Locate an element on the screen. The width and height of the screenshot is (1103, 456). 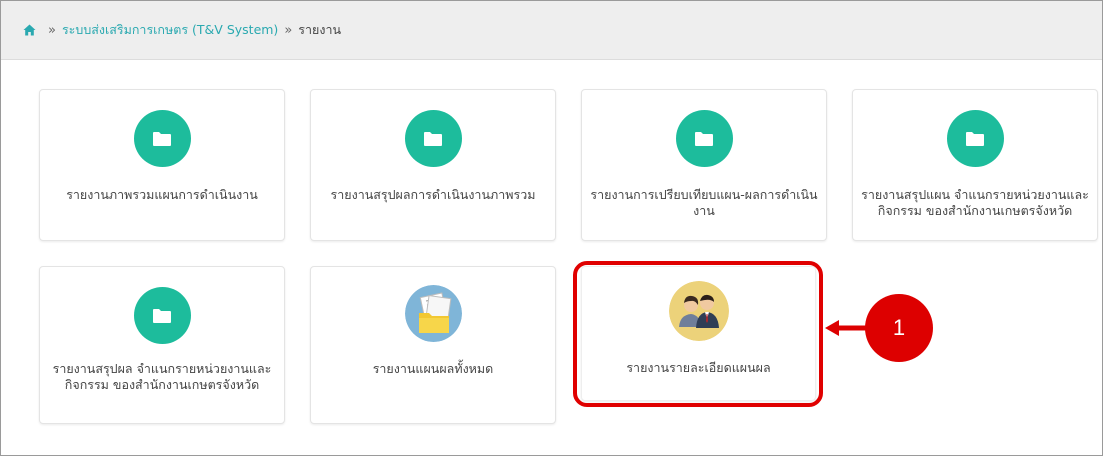
report-card-label: รายงานการเปรียบเทียบแผน-ผลการดำเนิน งาน is located at coordinates (704, 203).